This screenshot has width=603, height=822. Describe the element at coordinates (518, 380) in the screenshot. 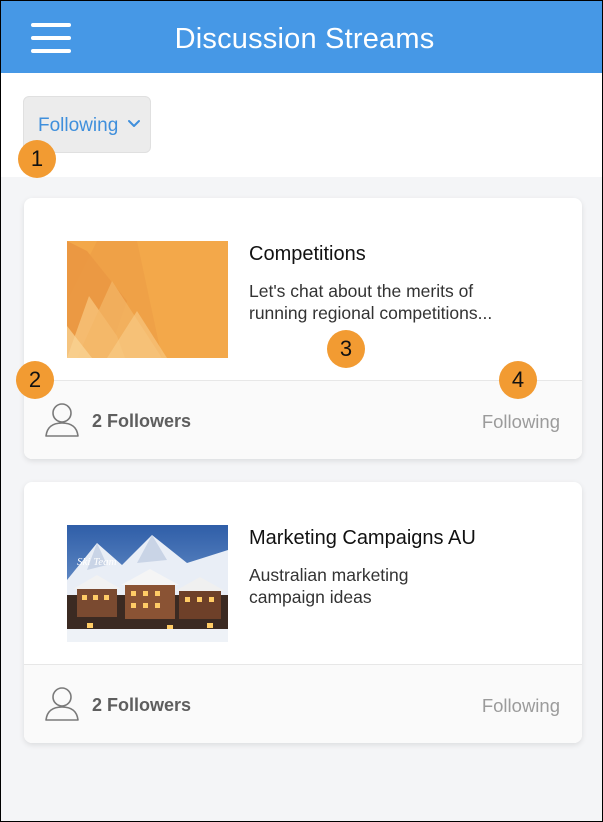

I see `annotation-badge: 4` at that location.